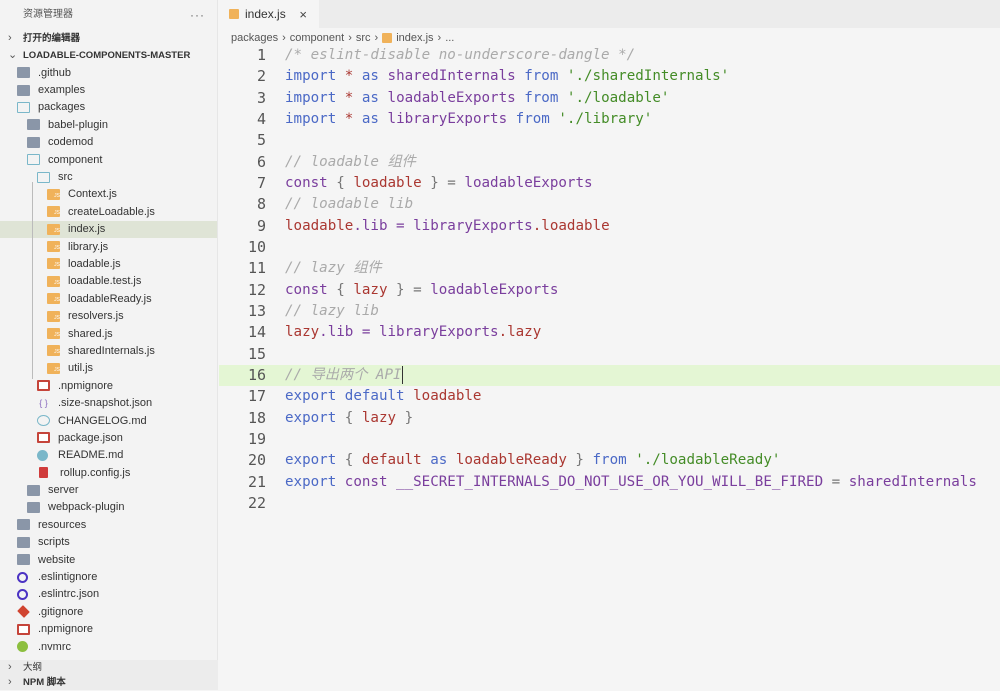 Image resolution: width=1000 pixels, height=691 pixels. Describe the element at coordinates (609, 162) in the screenshot. I see `code-line: 6 // loadable 组件` at that location.